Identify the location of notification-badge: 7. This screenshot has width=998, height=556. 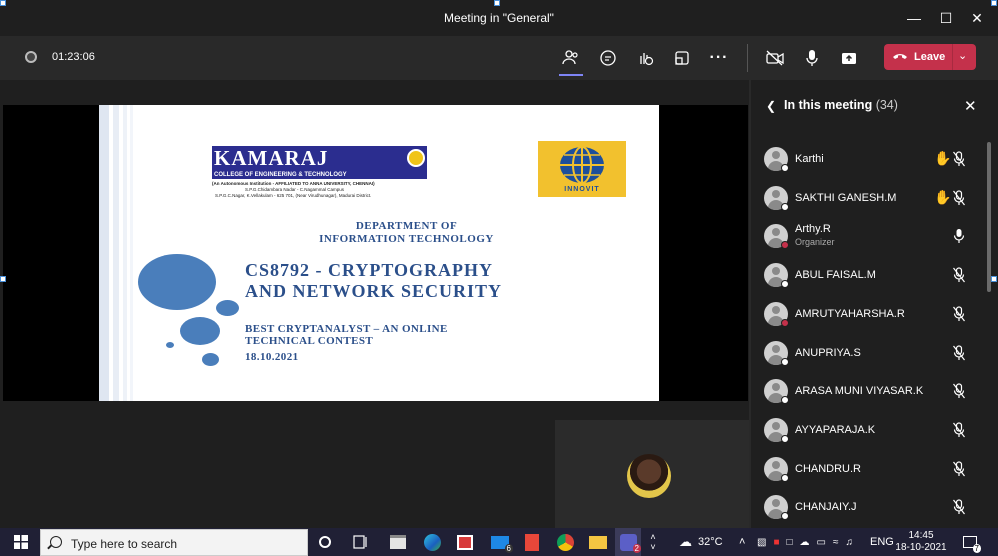
(976, 548).